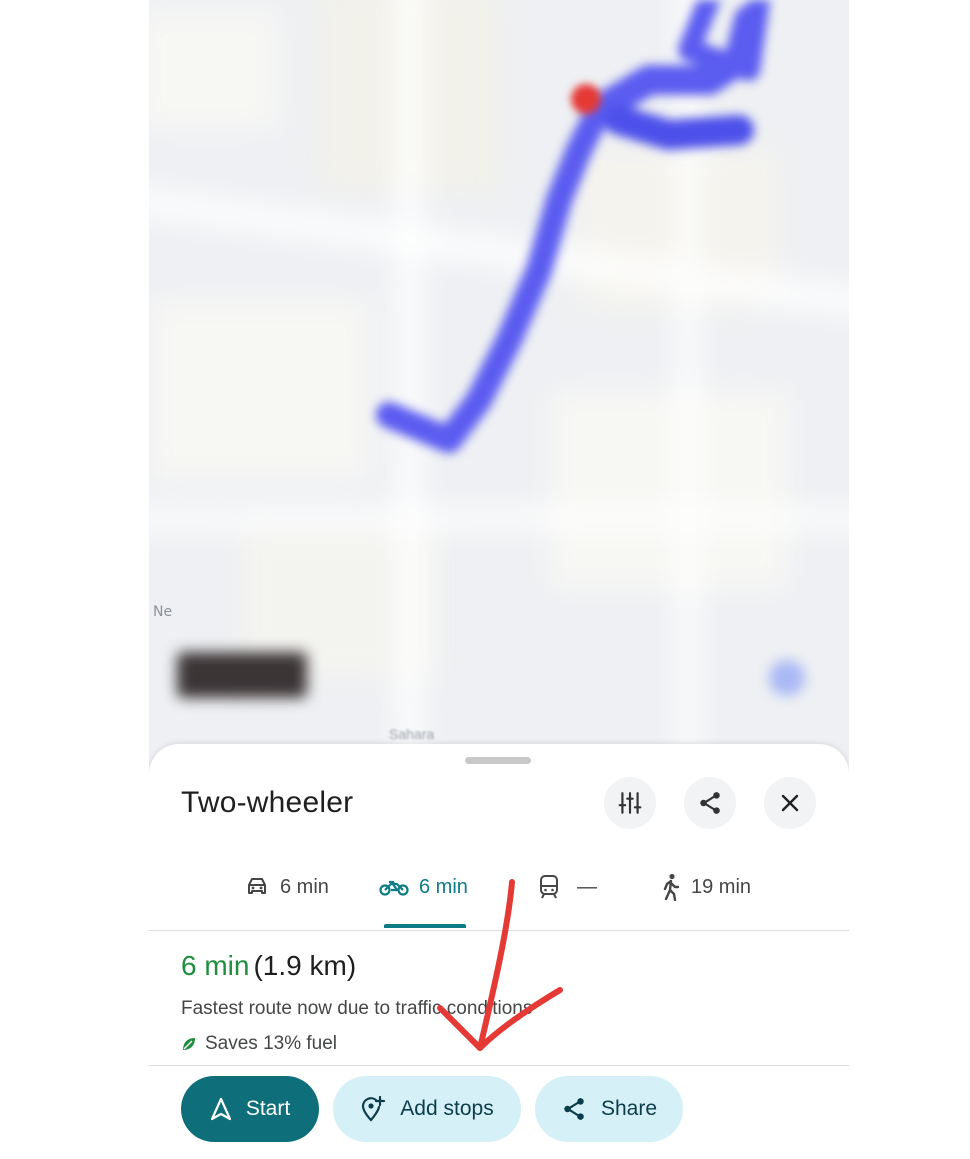 This screenshot has width=970, height=1159. What do you see at coordinates (268, 1108) in the screenshot?
I see `start-button-label: Start` at bounding box center [268, 1108].